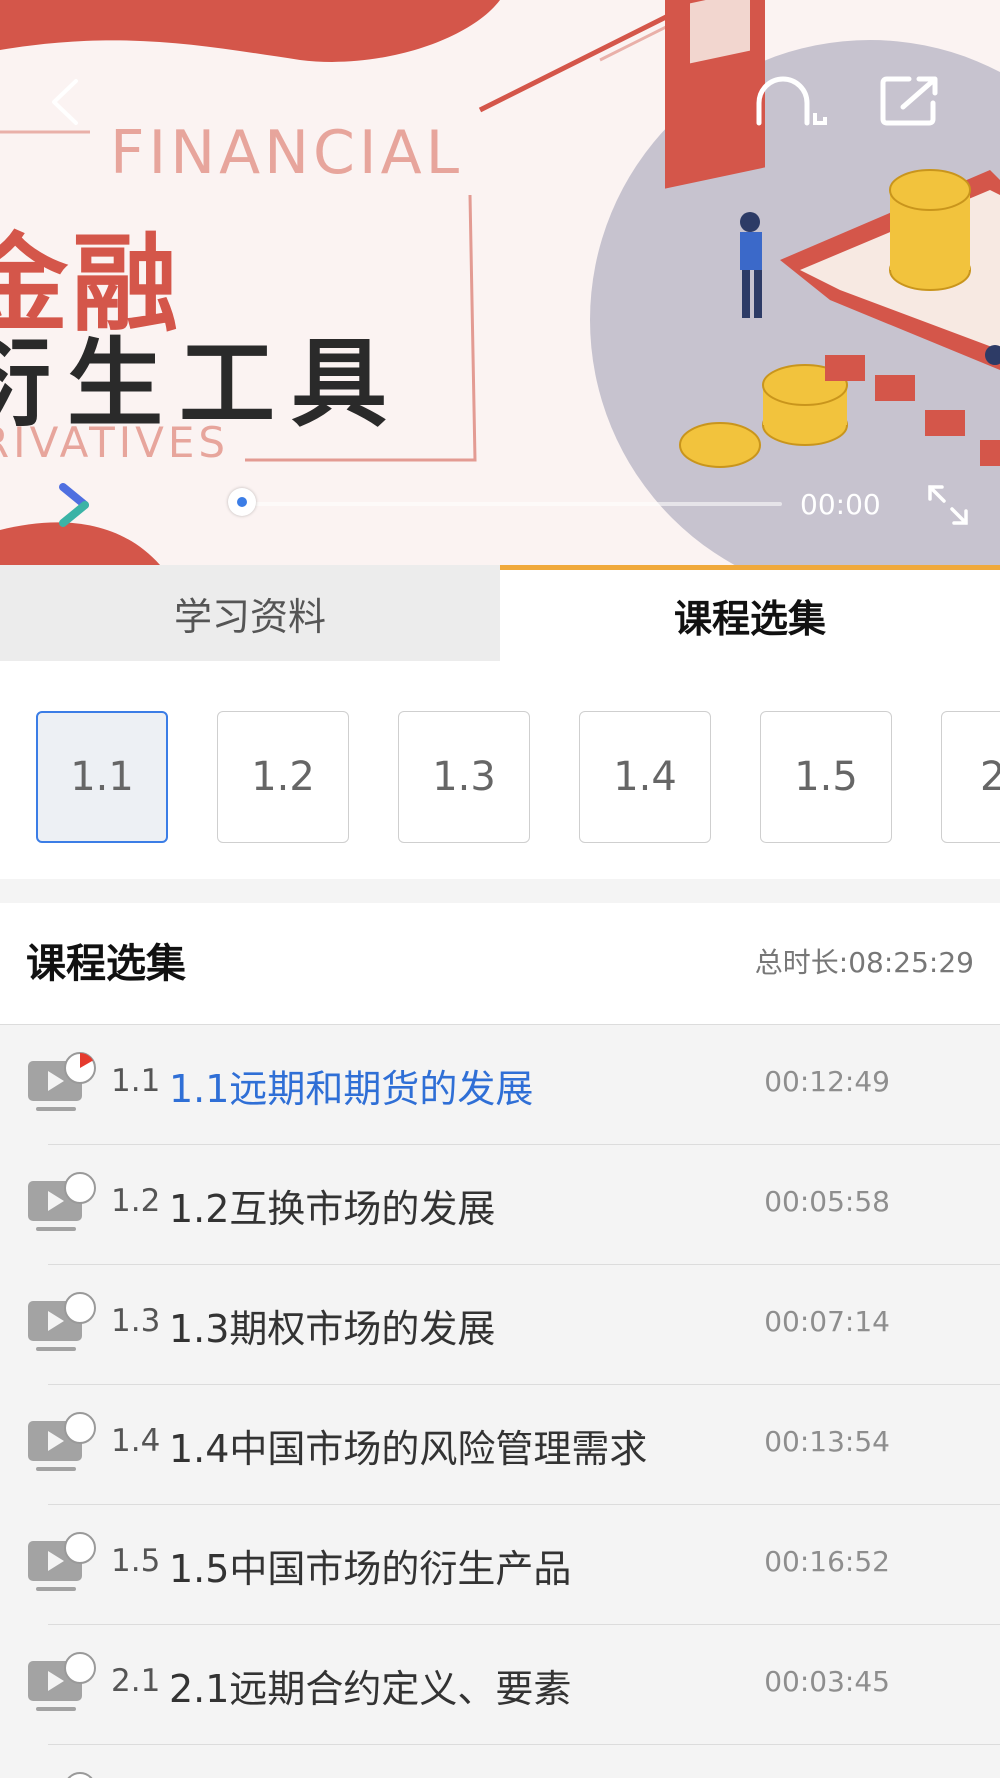 The height and width of the screenshot is (1778, 1000). Describe the element at coordinates (136, 1321) in the screenshot. I see `episode-number: 1.3` at that location.